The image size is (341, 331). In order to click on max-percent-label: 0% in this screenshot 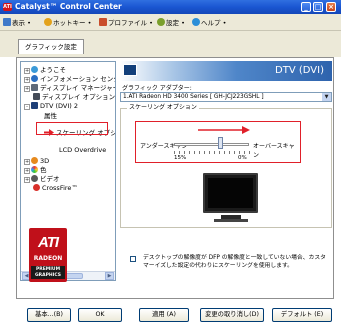, I will do `click(242, 158)`.